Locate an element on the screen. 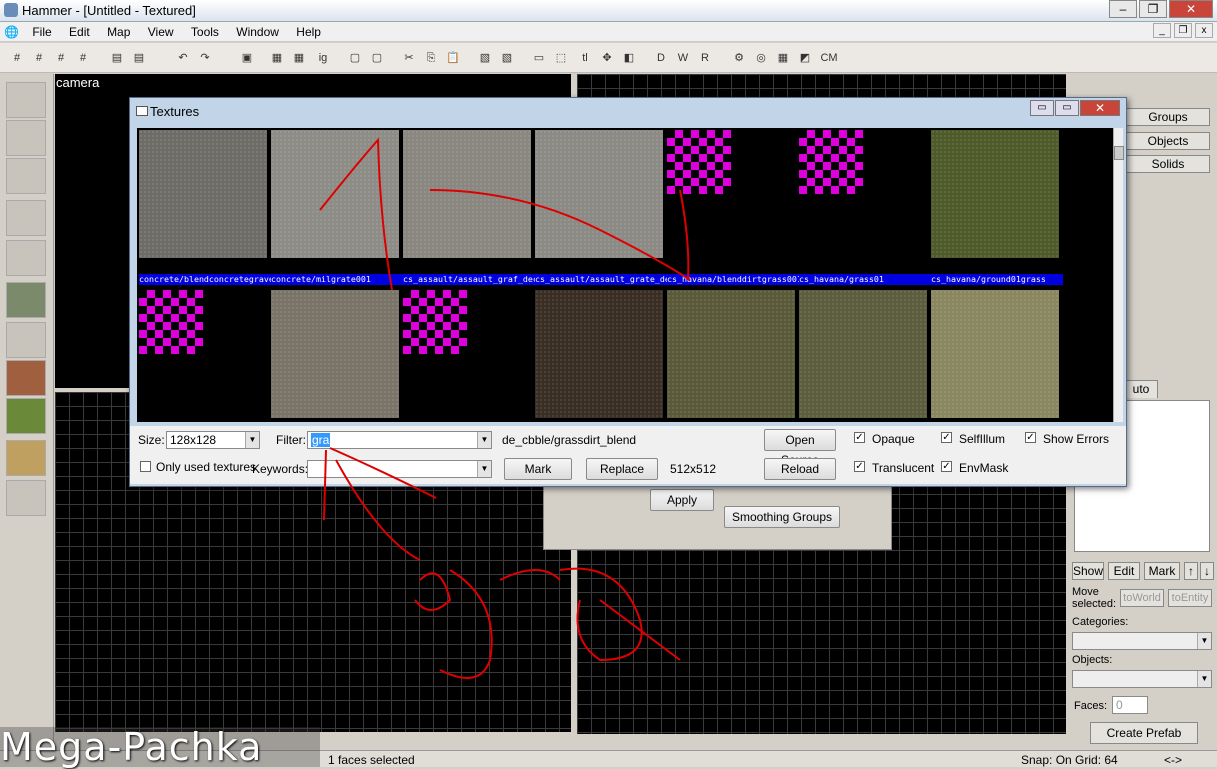  selection-status: 1 faces selected is located at coordinates (371, 760).